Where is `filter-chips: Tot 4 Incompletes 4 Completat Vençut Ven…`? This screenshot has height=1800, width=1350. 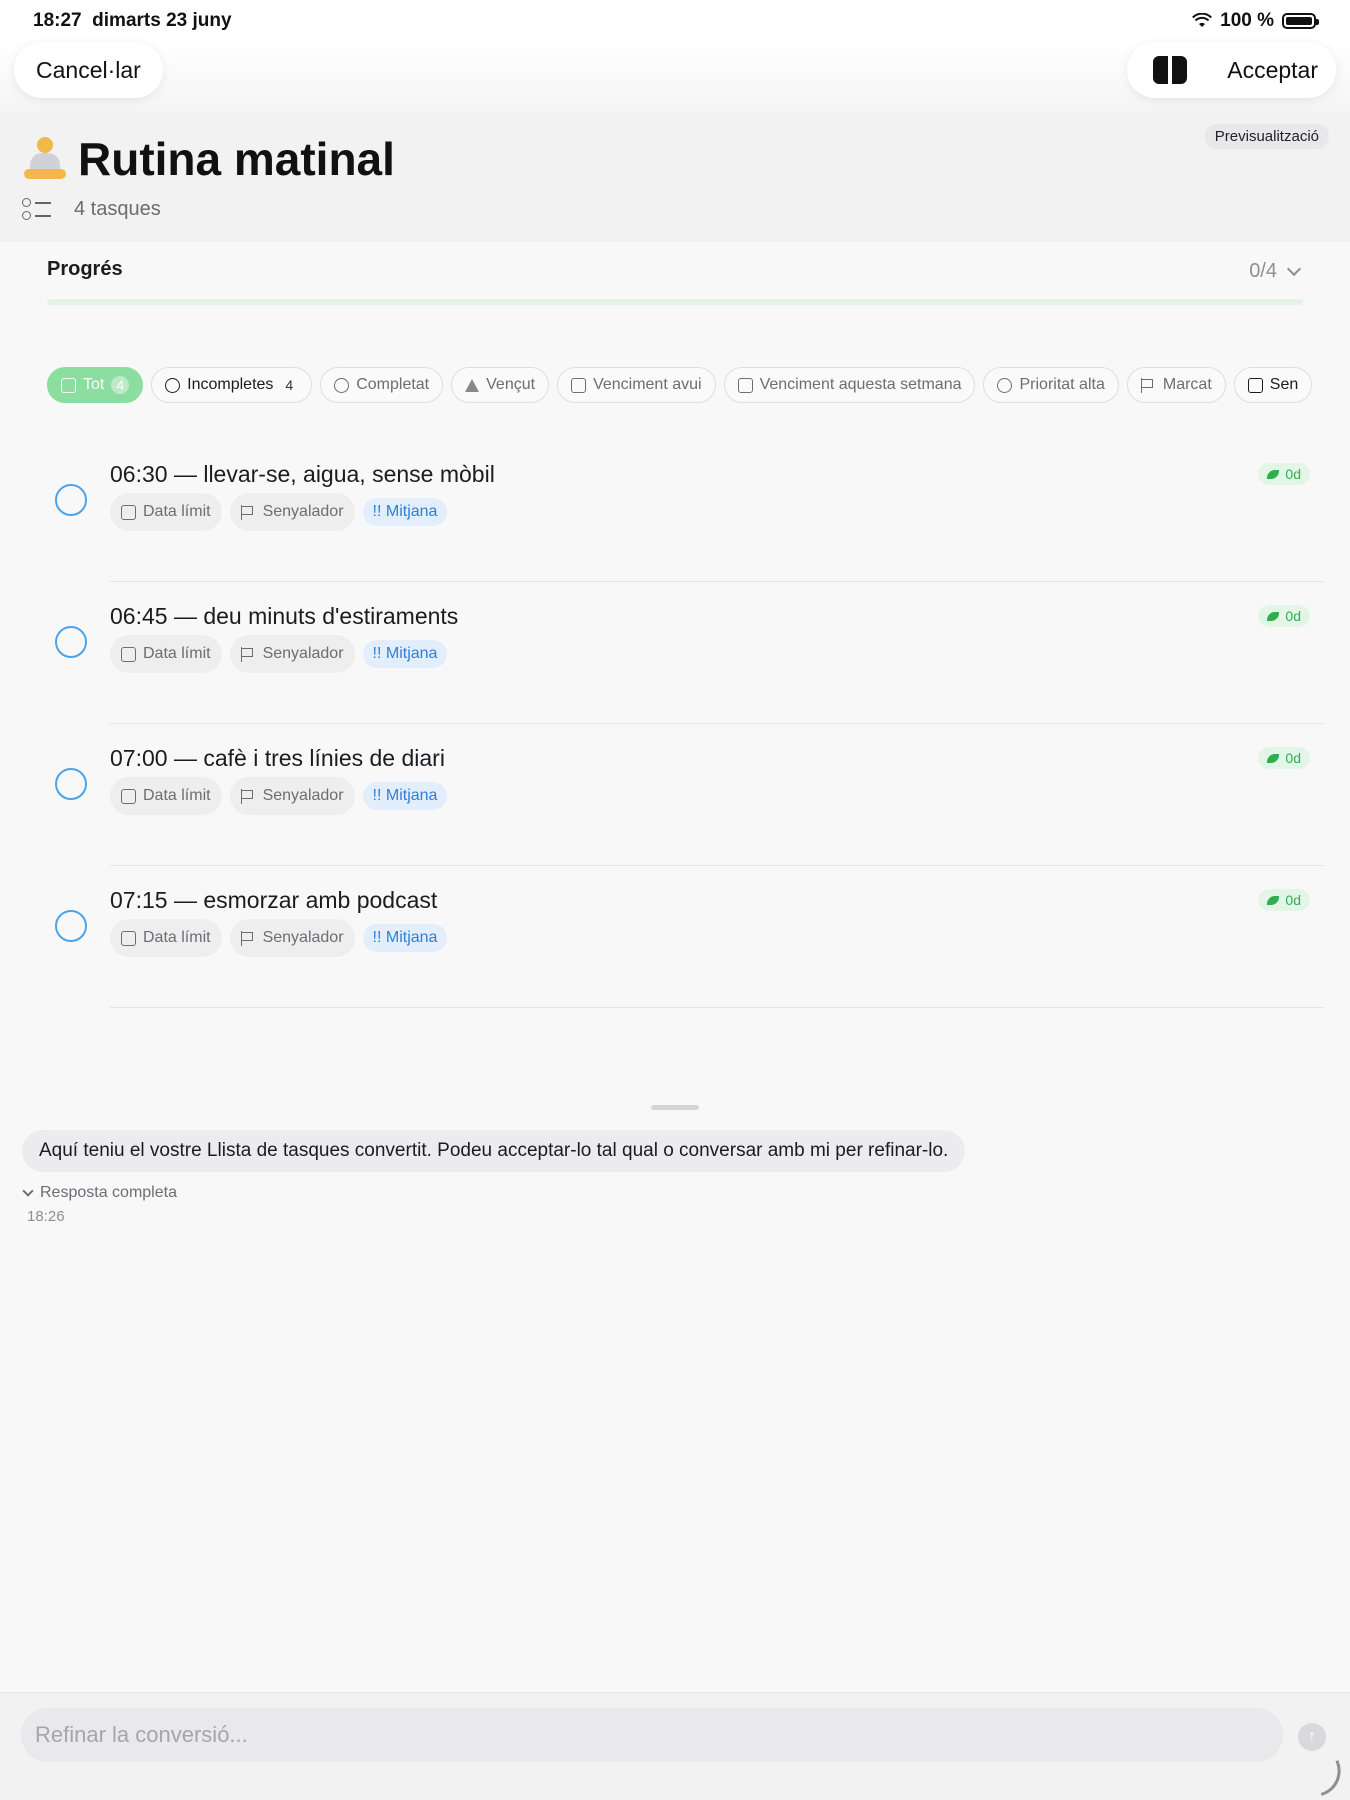
filter-chips: Tot 4 Incompletes 4 Completat Vençut Ven… is located at coordinates (686, 385).